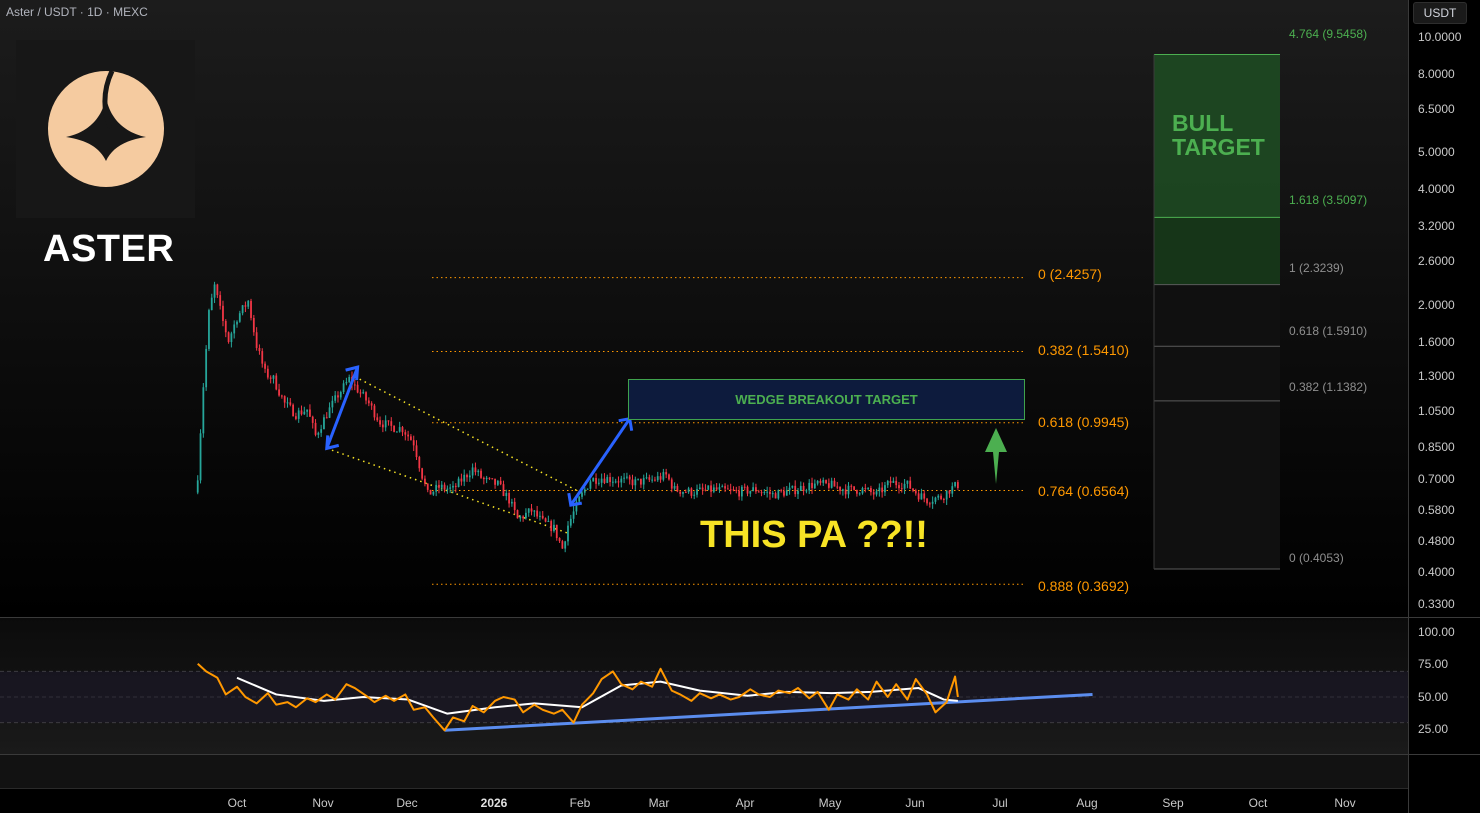 The height and width of the screenshot is (813, 1480). I want to click on price-tick: 1.3000, so click(1436, 376).